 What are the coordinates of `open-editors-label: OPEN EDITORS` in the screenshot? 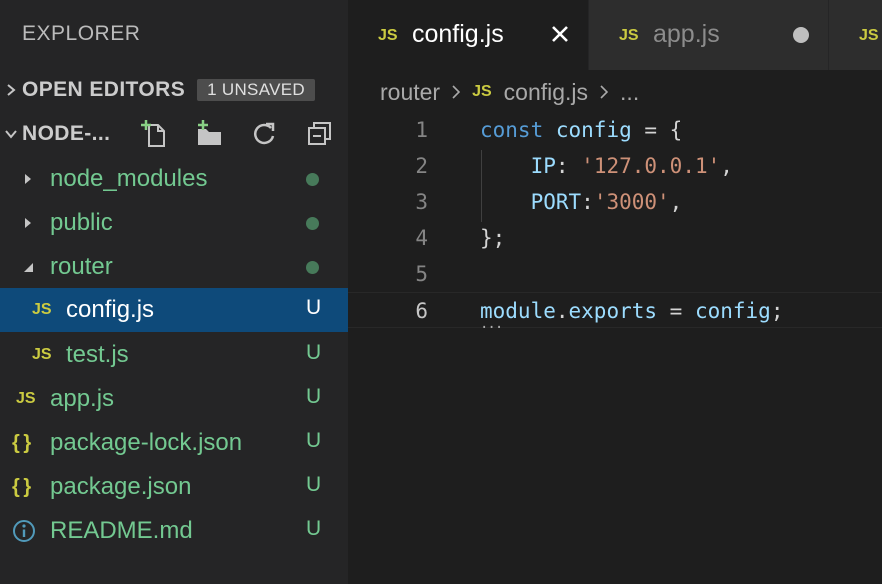 It's located at (104, 89).